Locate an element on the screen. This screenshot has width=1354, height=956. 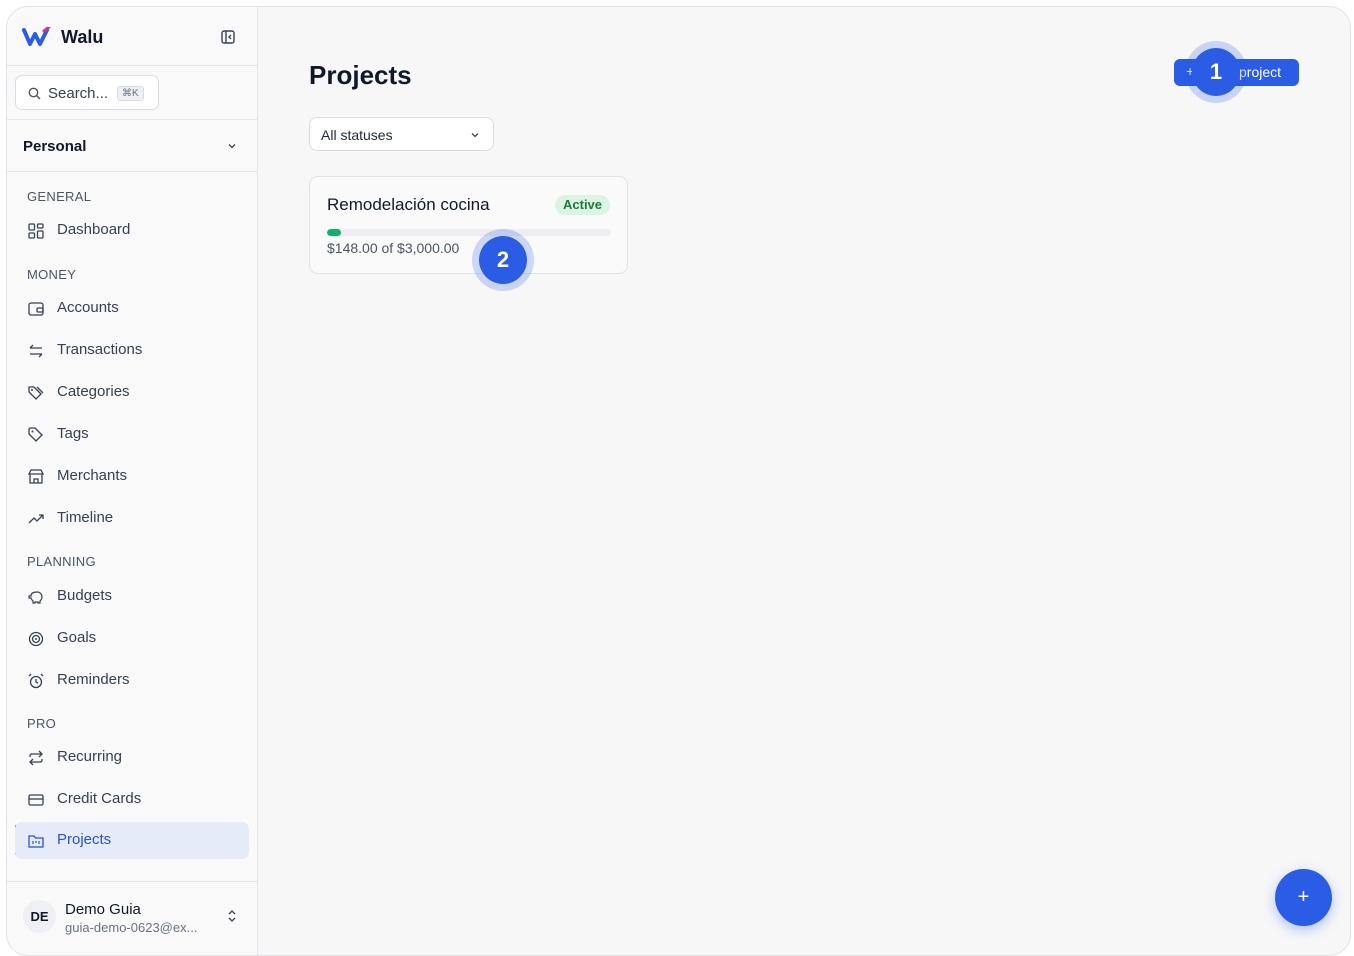
sidebar-item-accounts: Accounts is located at coordinates (132, 308).